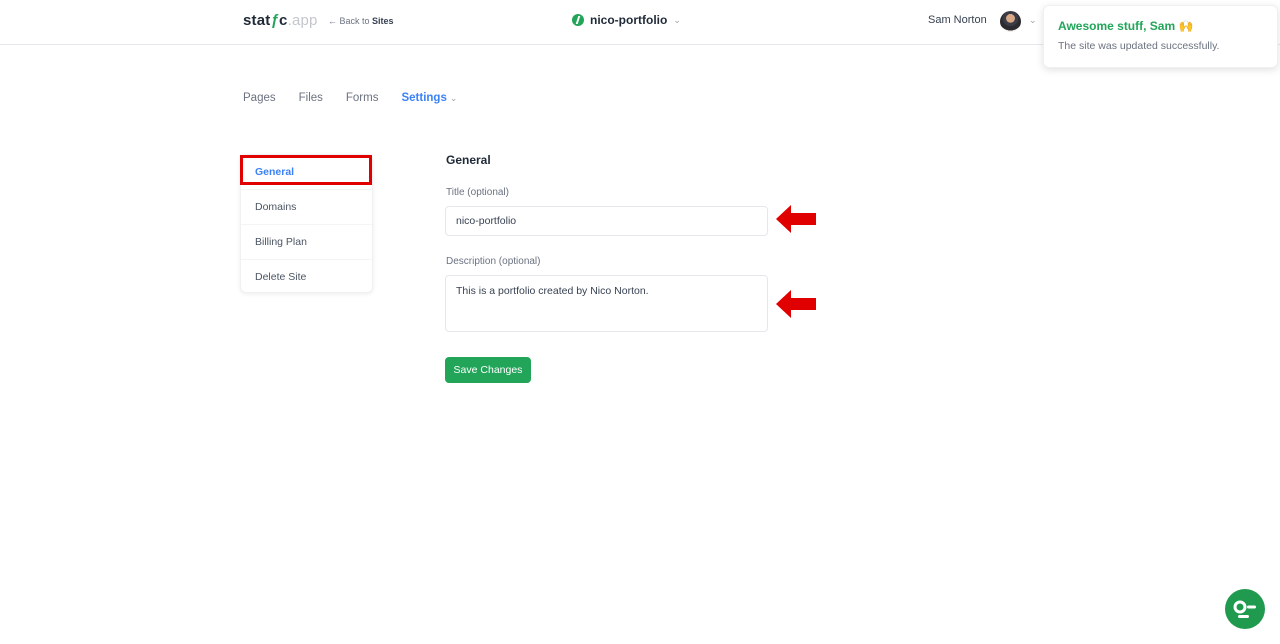  What do you see at coordinates (306, 242) in the screenshot?
I see `sidebar-item-billing-plan: Billing Plan` at bounding box center [306, 242].